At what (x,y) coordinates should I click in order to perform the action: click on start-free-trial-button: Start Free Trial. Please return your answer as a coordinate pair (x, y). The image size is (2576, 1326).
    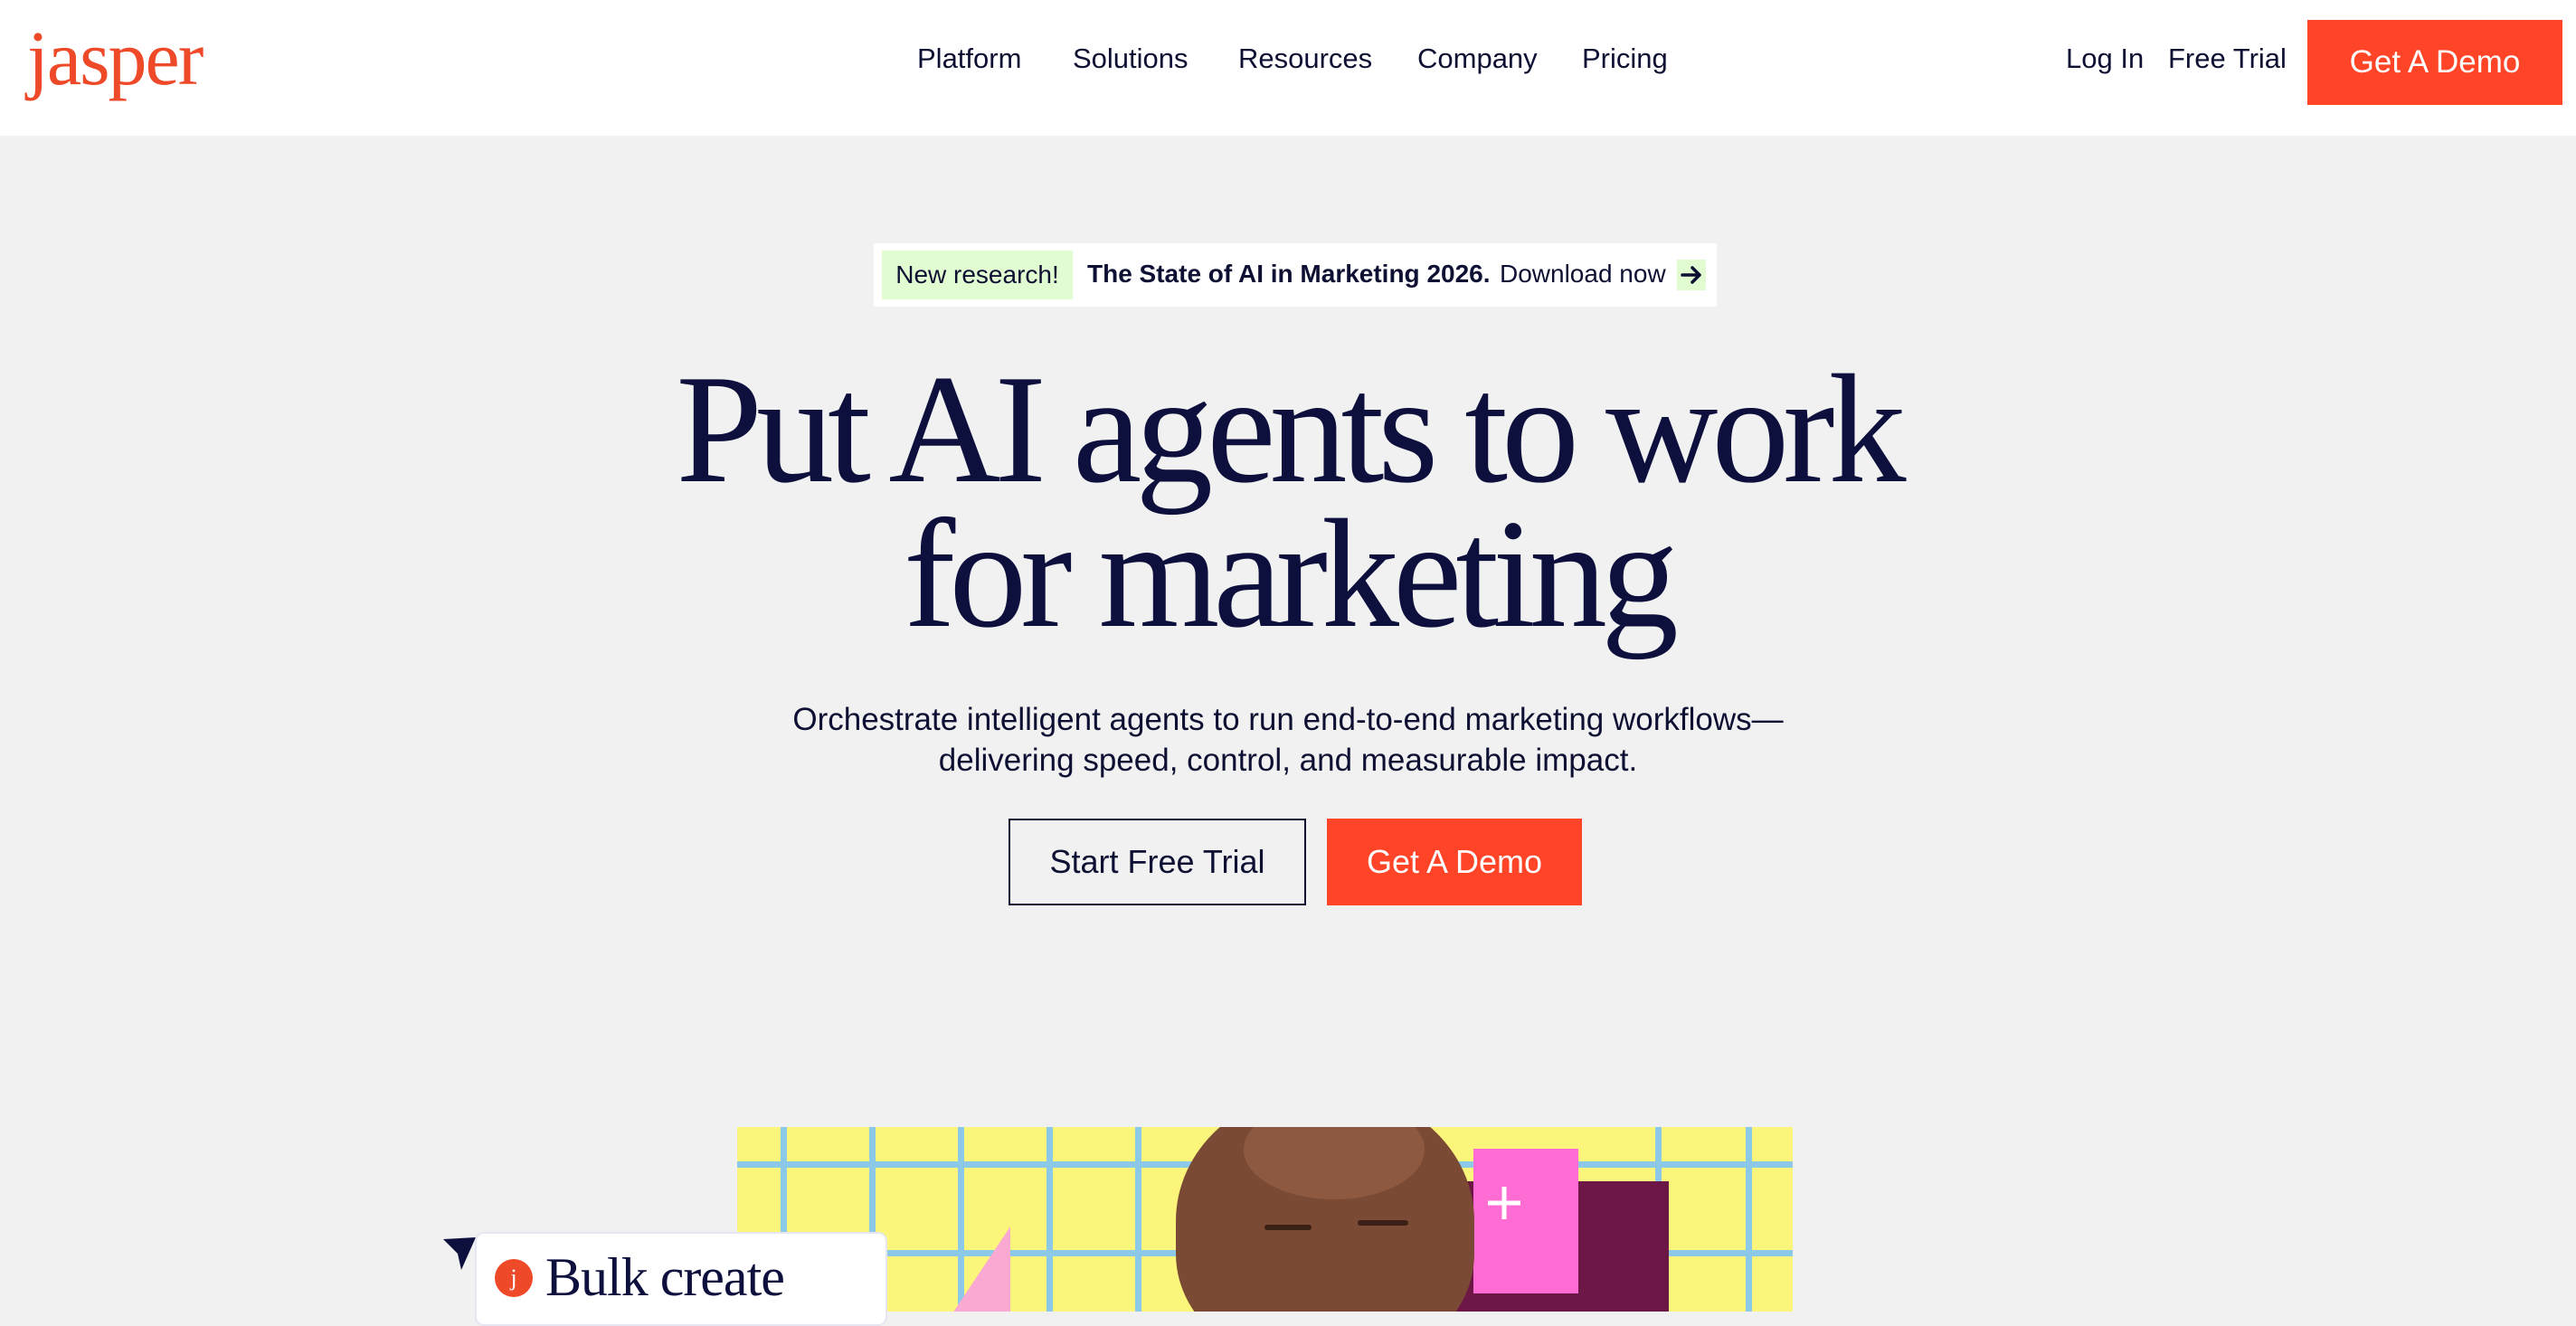
    Looking at the image, I should click on (1157, 862).